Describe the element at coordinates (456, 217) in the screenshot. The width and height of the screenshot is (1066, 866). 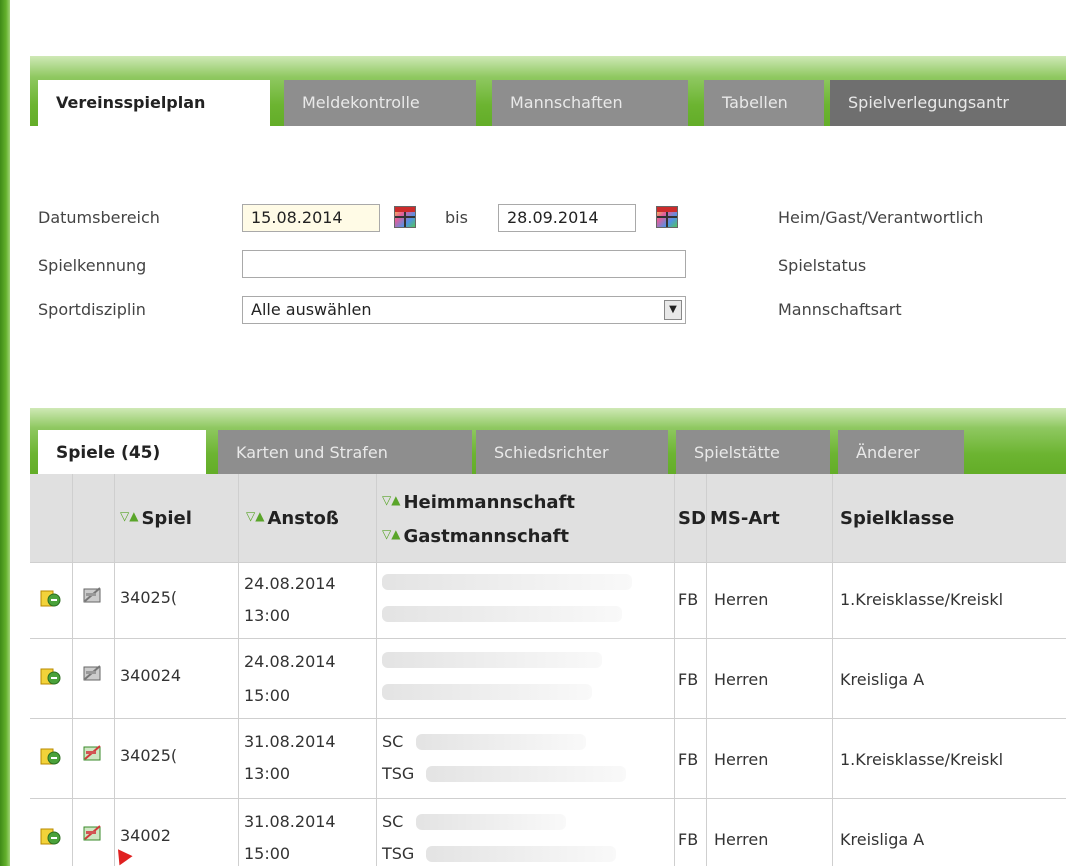
I see `bis-label: bis` at that location.